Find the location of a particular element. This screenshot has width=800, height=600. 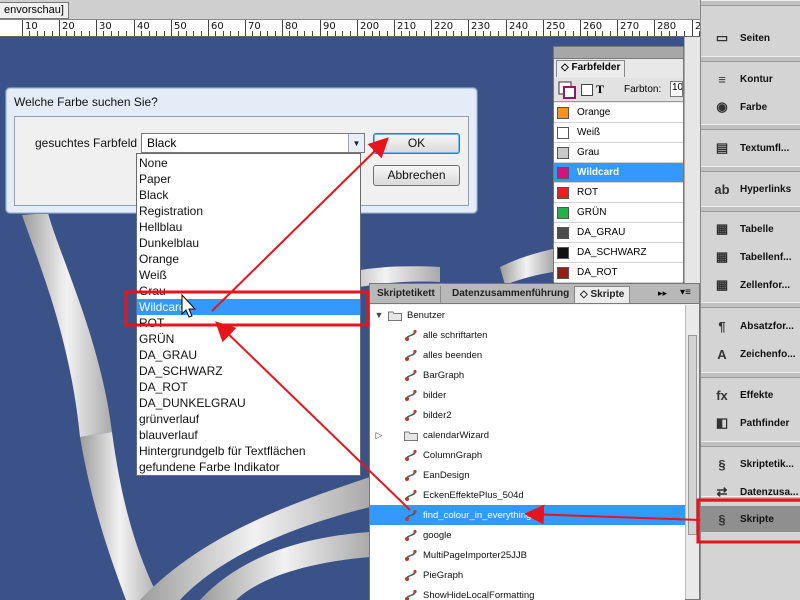

panel-collapse-icon: ▸▸ is located at coordinates (662, 293).